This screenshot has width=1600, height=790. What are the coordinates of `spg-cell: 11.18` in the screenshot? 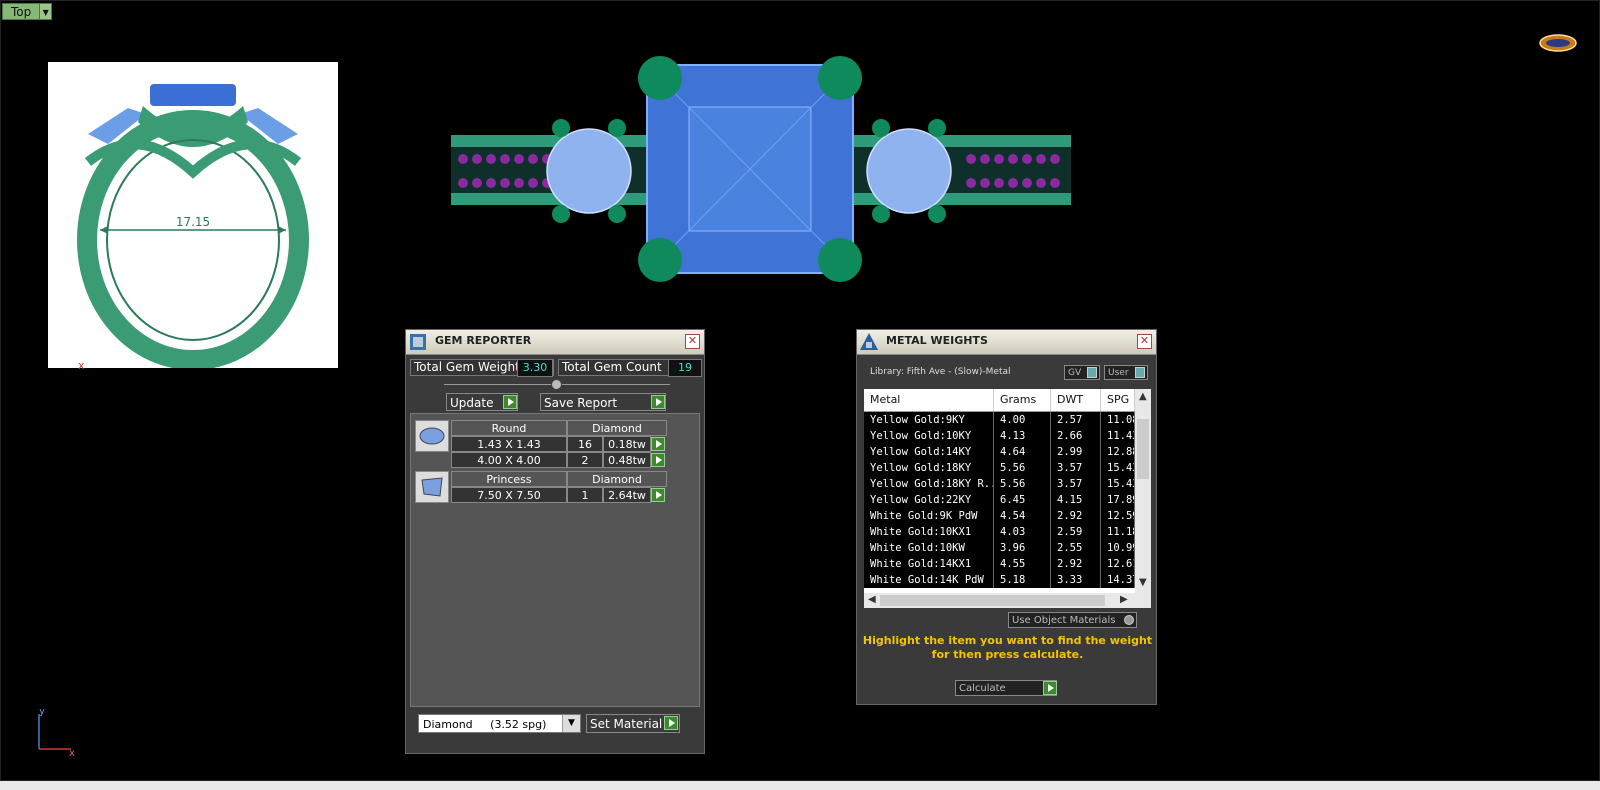 It's located at (1118, 532).